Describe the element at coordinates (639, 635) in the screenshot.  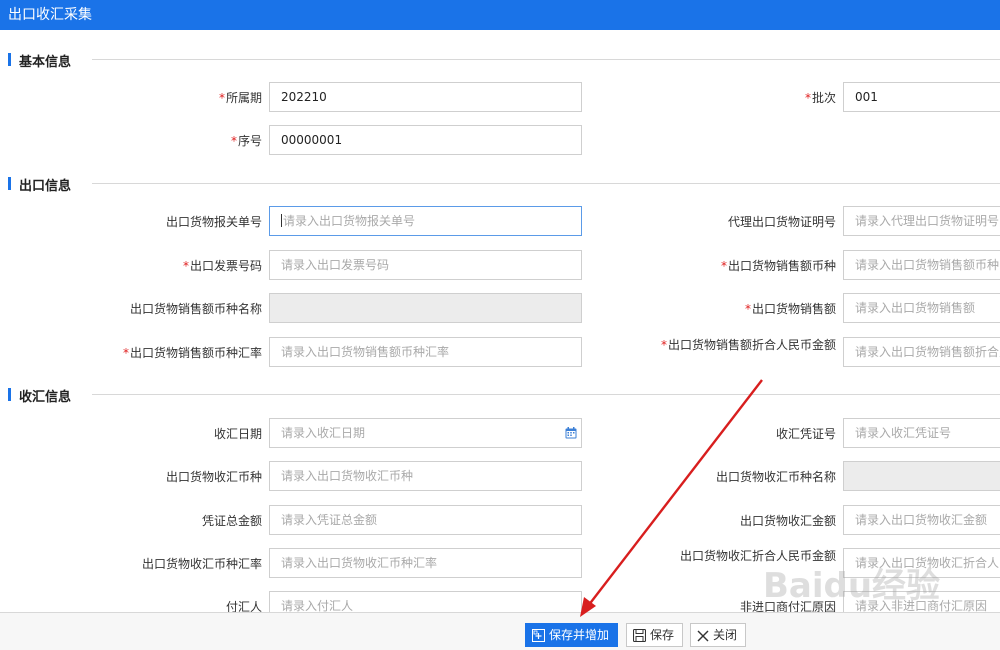
I see `save-icon` at that location.